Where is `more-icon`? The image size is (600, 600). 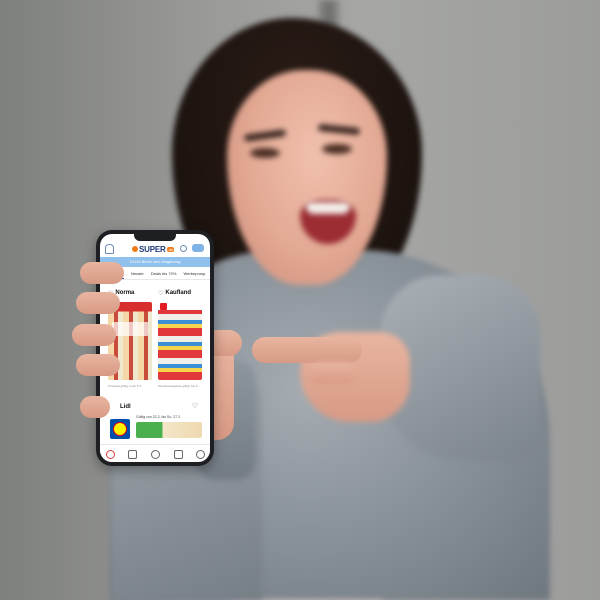 more-icon is located at coordinates (200, 454).